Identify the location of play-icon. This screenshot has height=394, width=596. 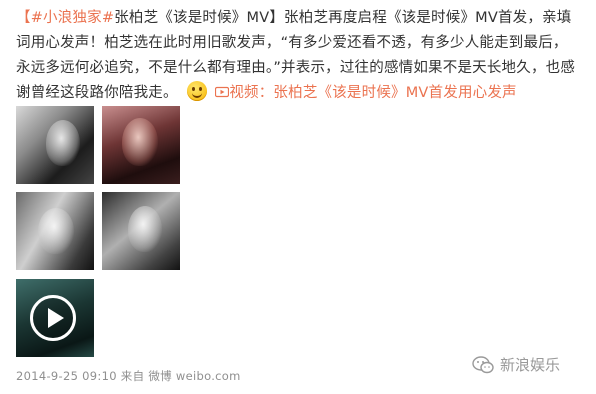
(53, 318).